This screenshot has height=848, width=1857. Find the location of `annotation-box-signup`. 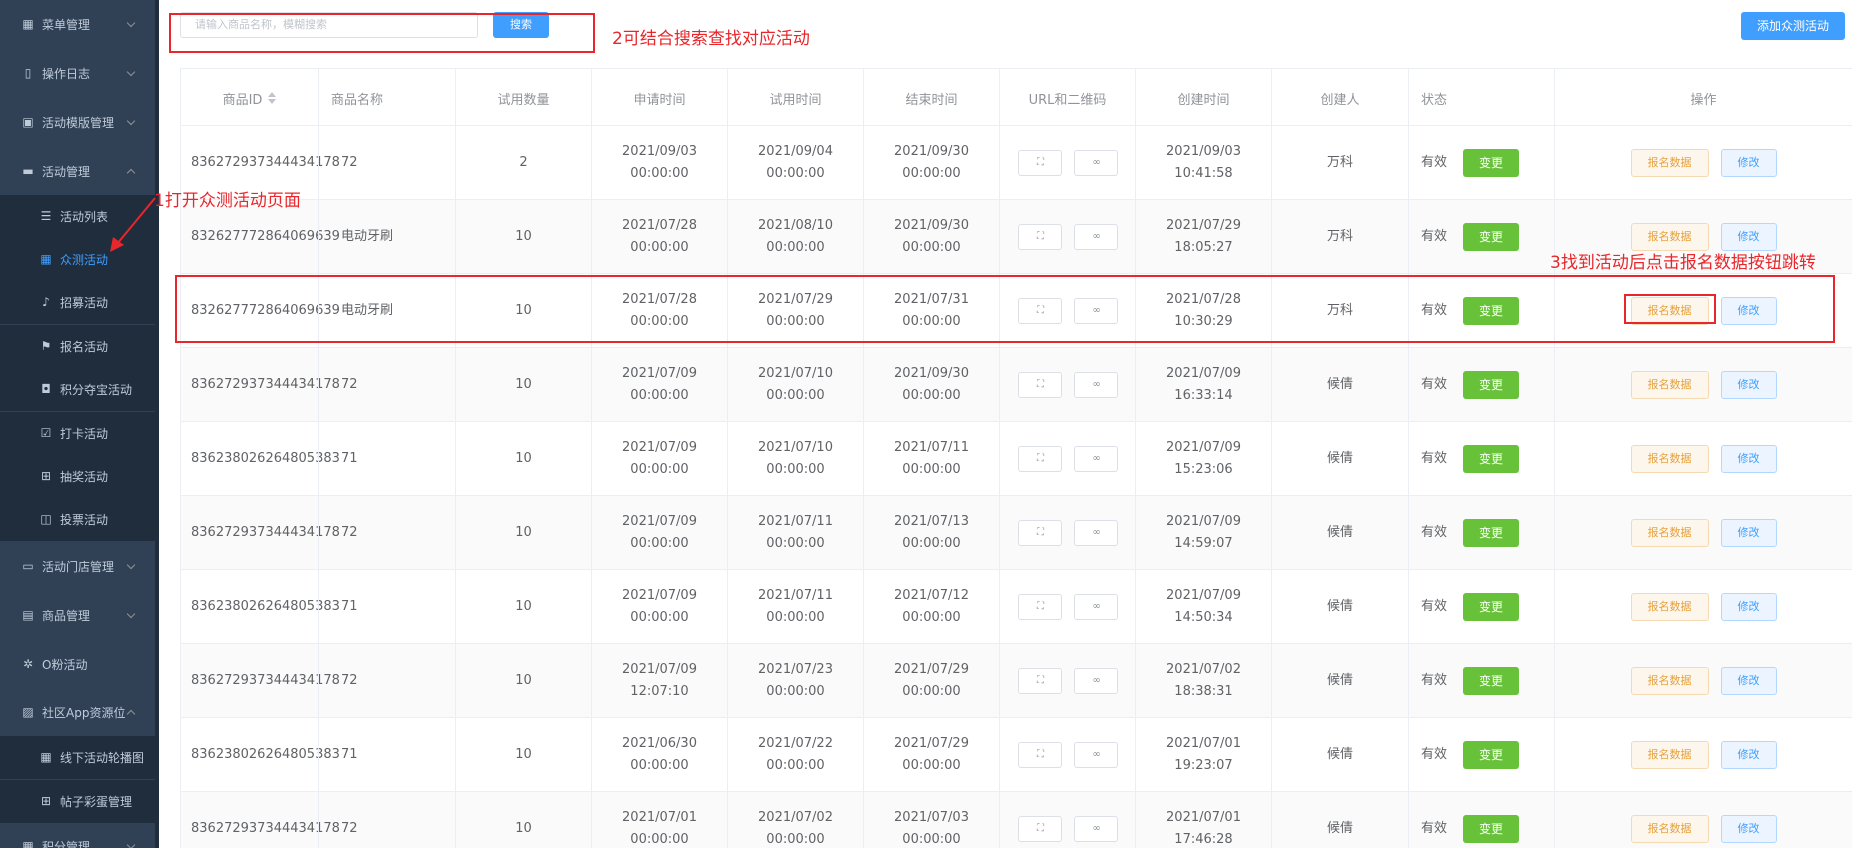

annotation-box-signup is located at coordinates (1670, 309).